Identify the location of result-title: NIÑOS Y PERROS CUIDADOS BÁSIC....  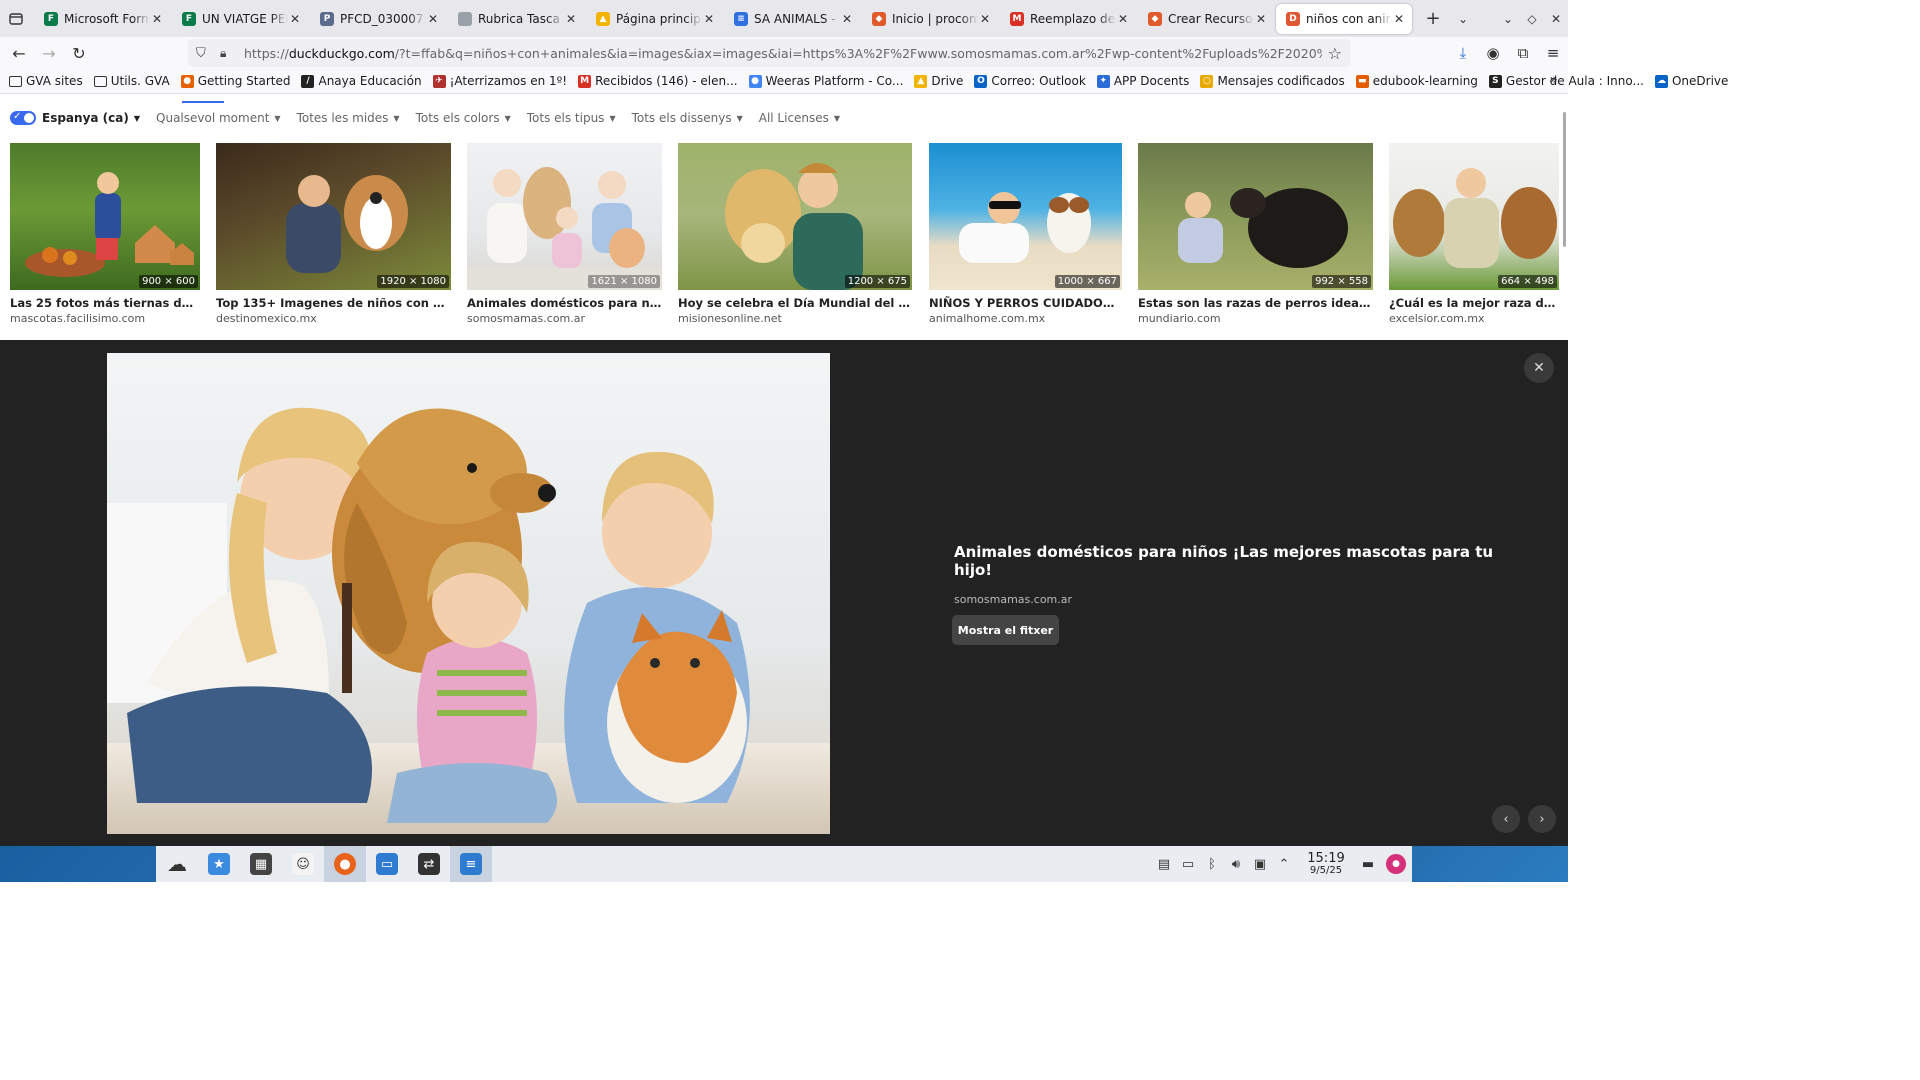
(1025, 303).